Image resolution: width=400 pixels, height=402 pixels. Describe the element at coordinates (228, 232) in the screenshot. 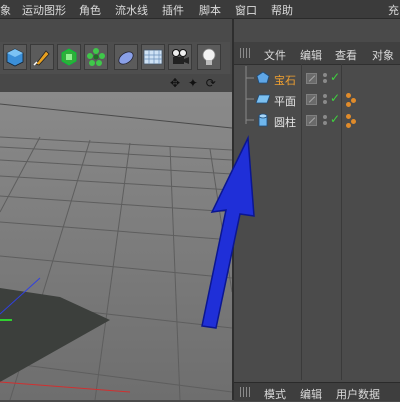

I see `annotation-arrow` at that location.